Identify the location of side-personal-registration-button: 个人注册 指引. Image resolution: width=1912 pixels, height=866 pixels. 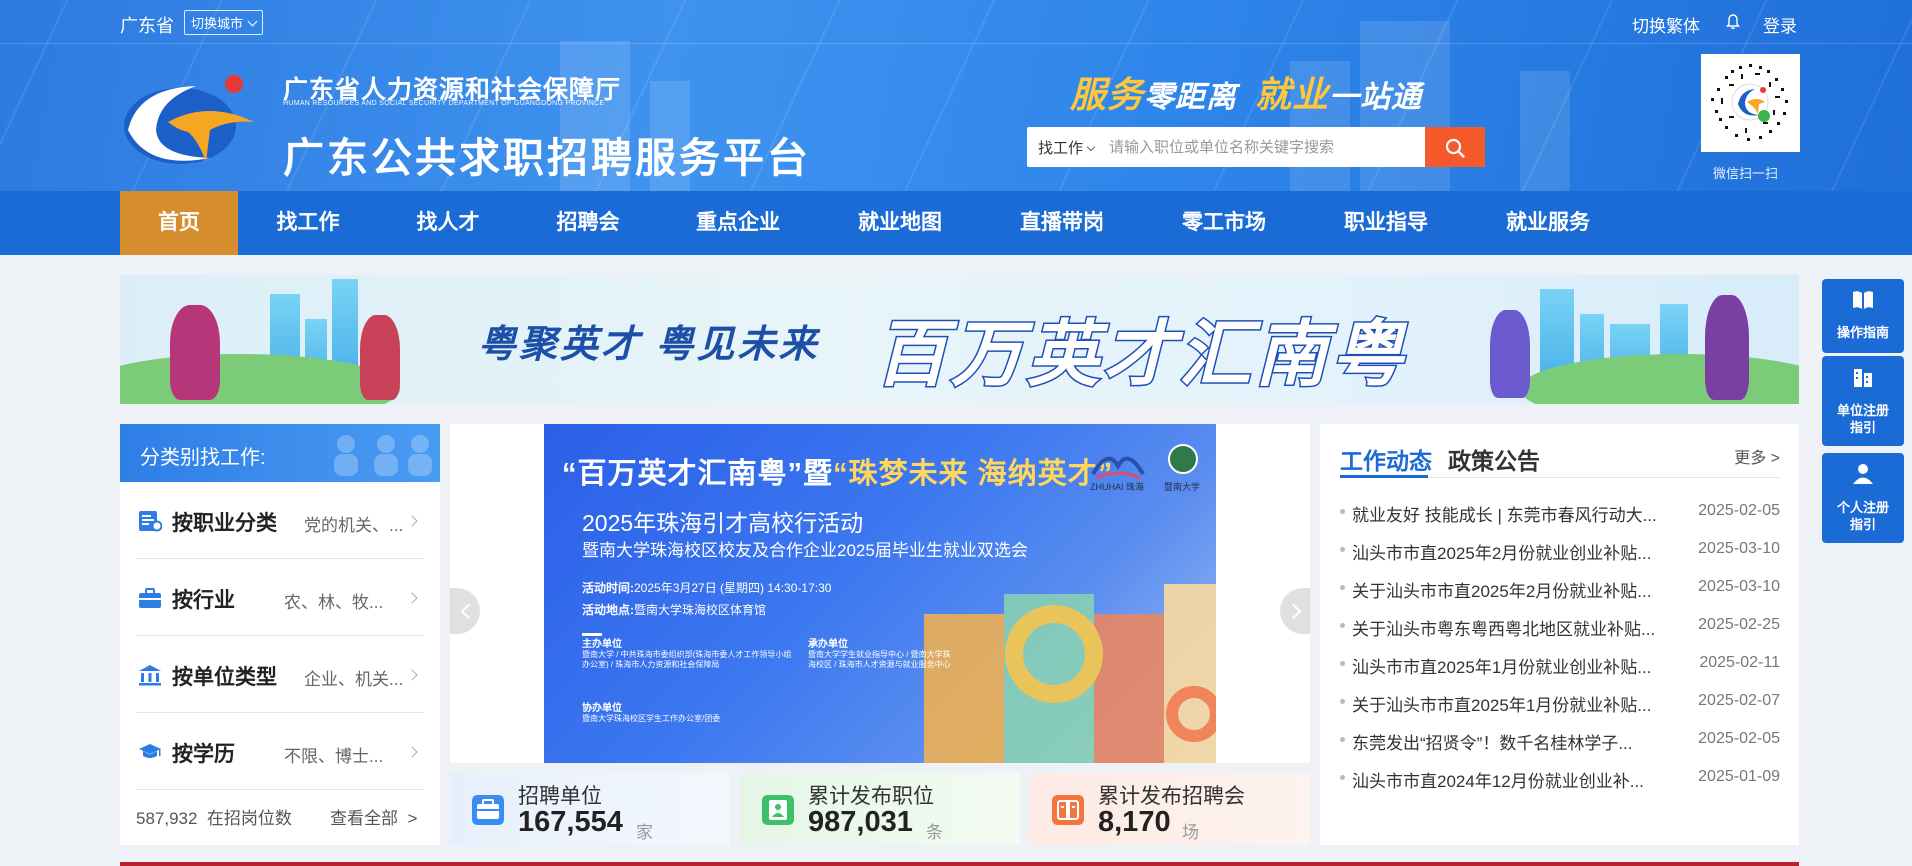
(1863, 498).